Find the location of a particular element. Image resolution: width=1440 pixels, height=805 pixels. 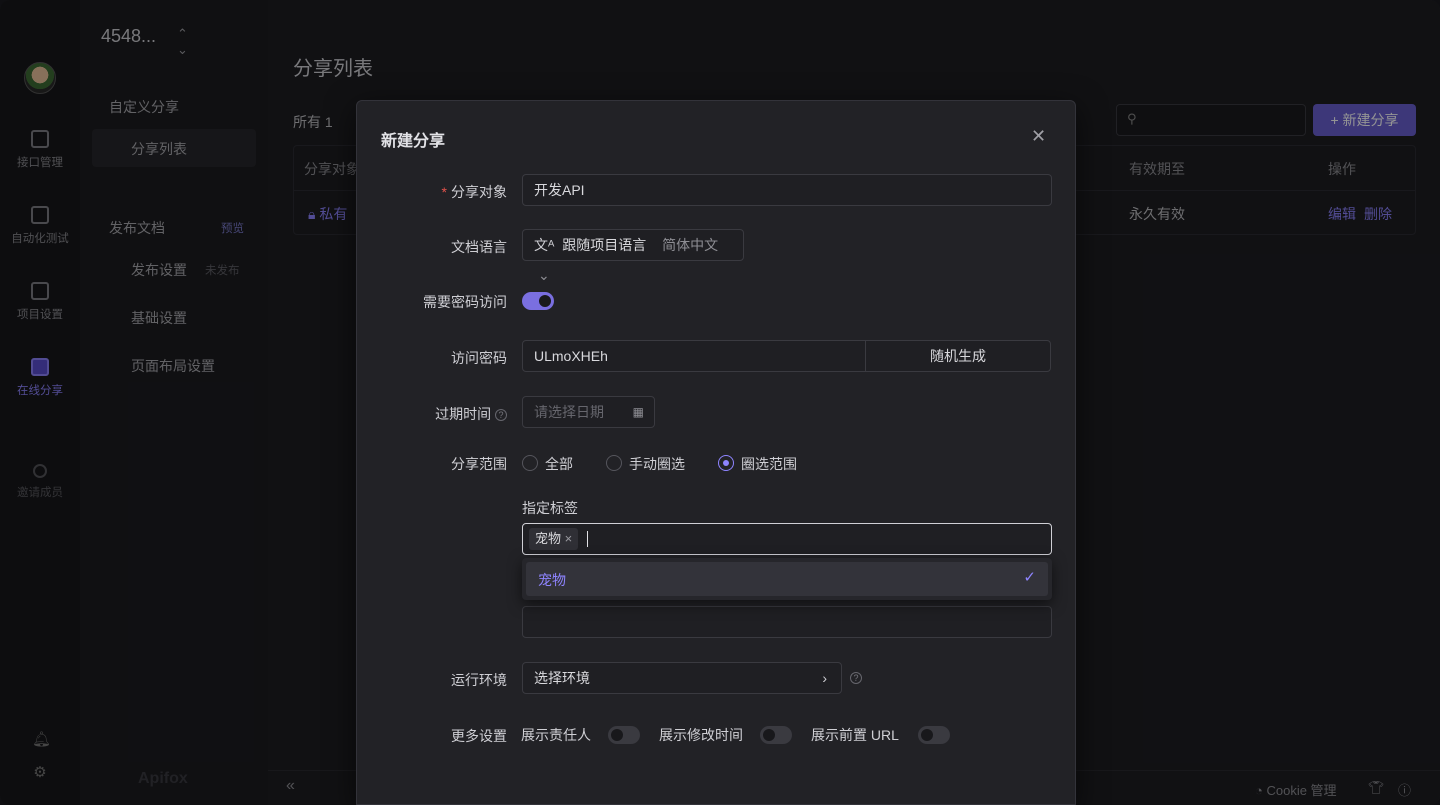

dialog-title: 新建分享 is located at coordinates (413, 141).